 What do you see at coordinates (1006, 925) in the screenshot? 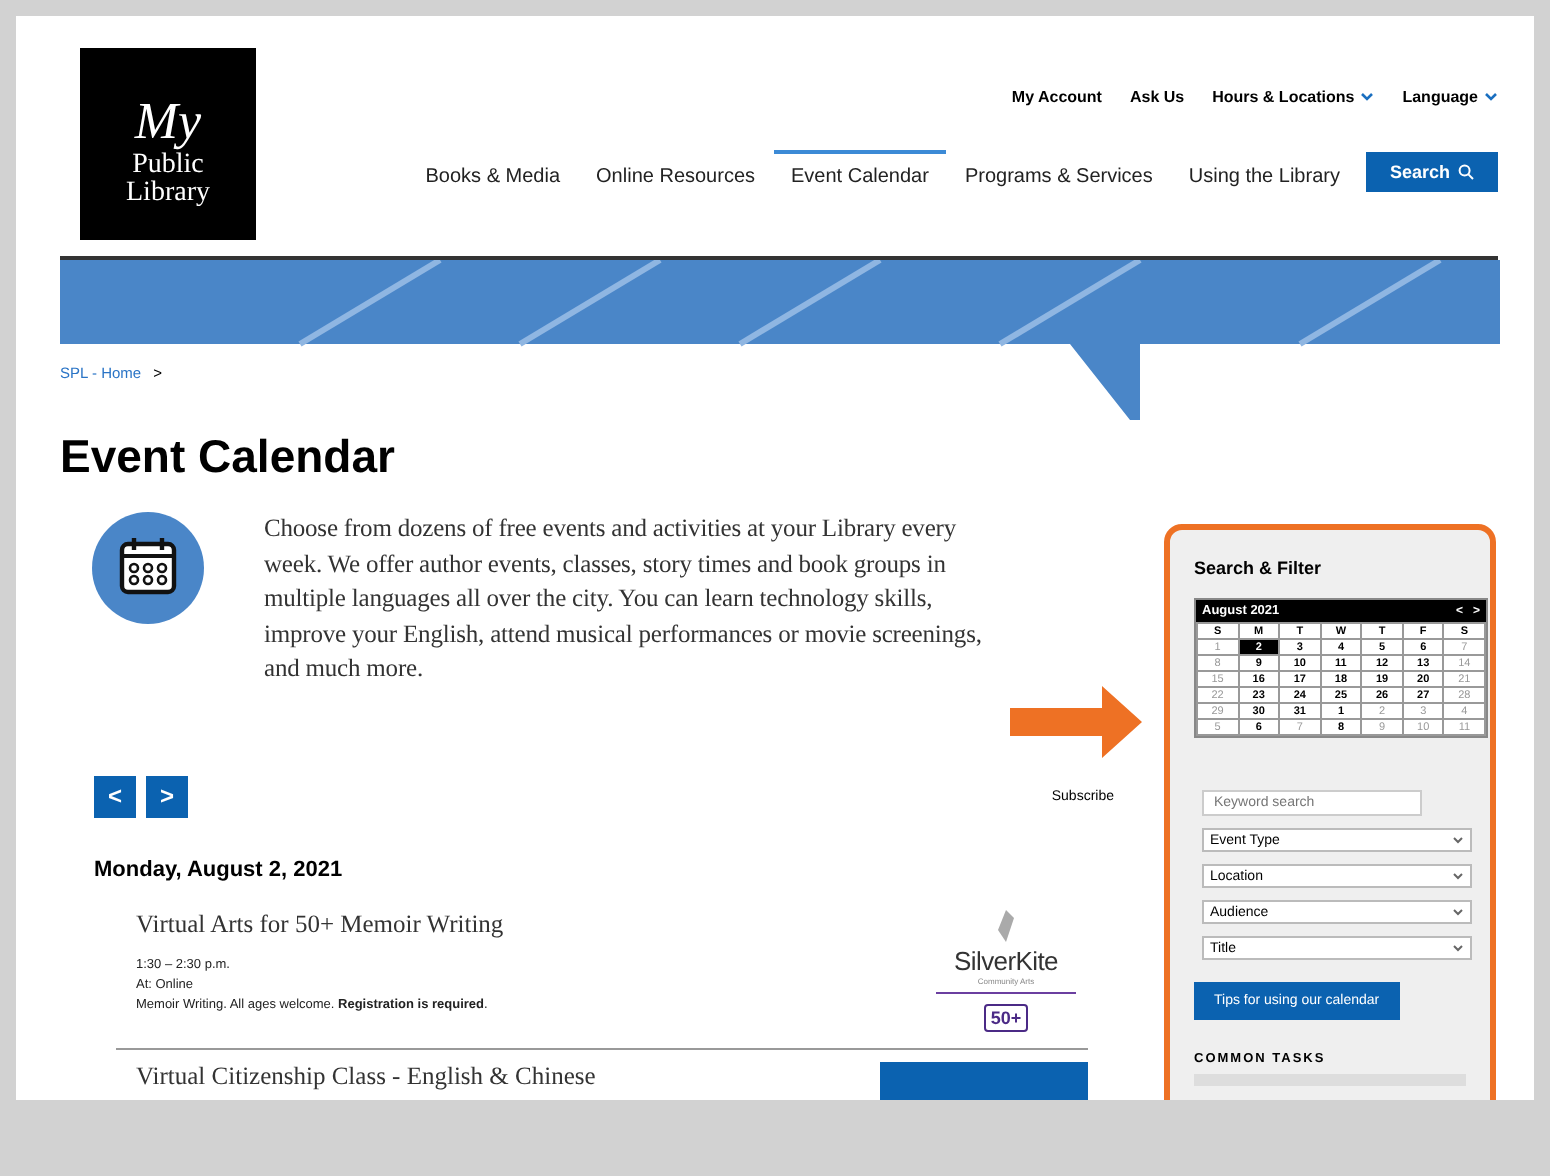
I see `kite-icon` at bounding box center [1006, 925].